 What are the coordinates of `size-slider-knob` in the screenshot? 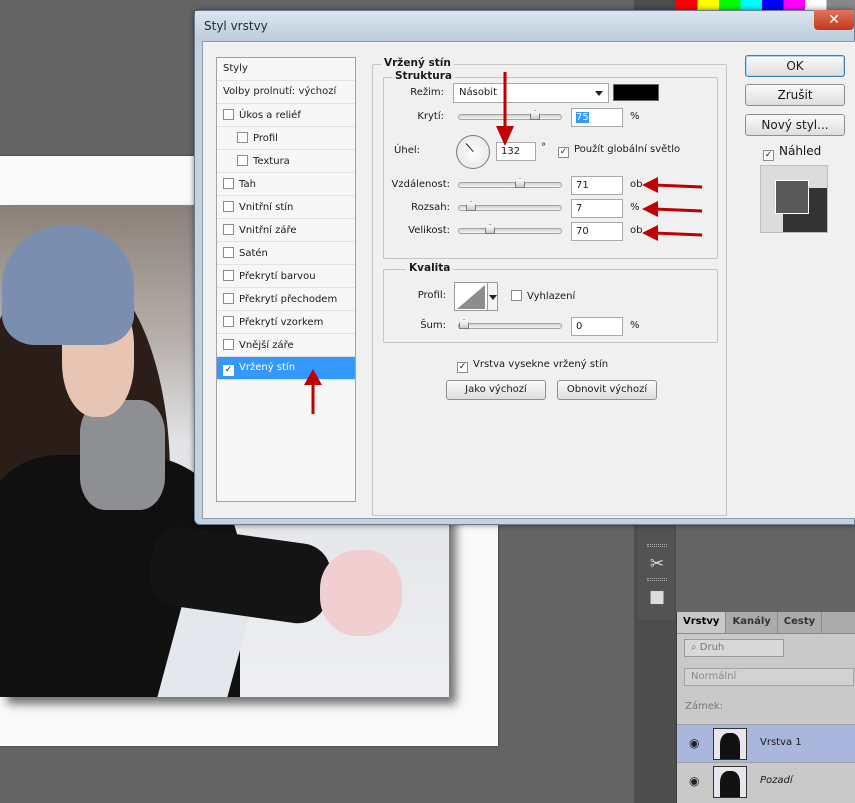 It's located at (490, 229).